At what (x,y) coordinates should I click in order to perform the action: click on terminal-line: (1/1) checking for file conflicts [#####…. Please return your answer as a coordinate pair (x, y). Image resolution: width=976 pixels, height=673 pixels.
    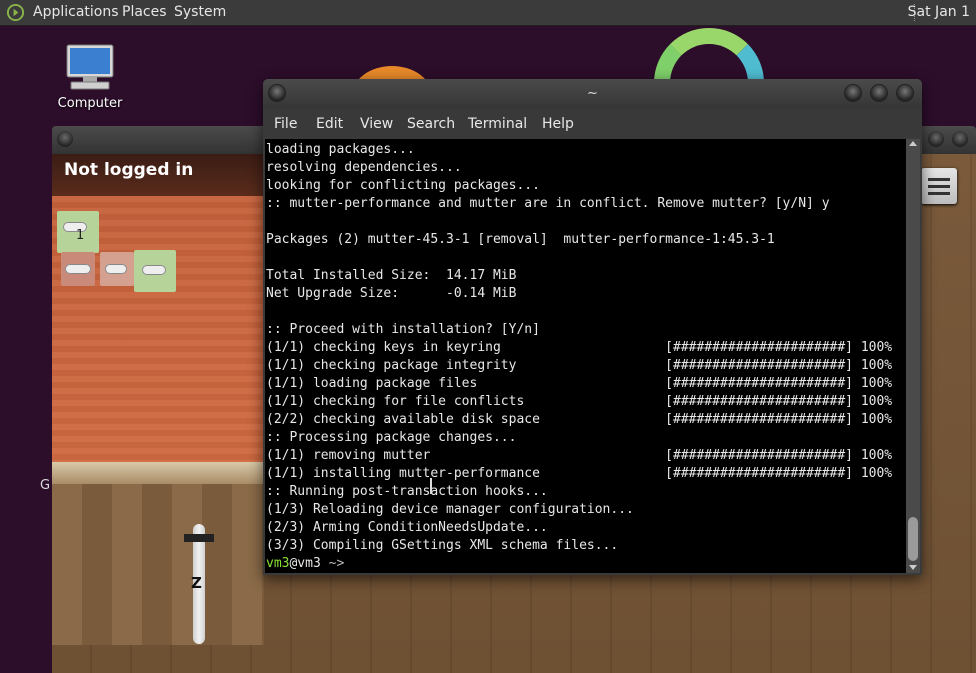
    Looking at the image, I should click on (579, 401).